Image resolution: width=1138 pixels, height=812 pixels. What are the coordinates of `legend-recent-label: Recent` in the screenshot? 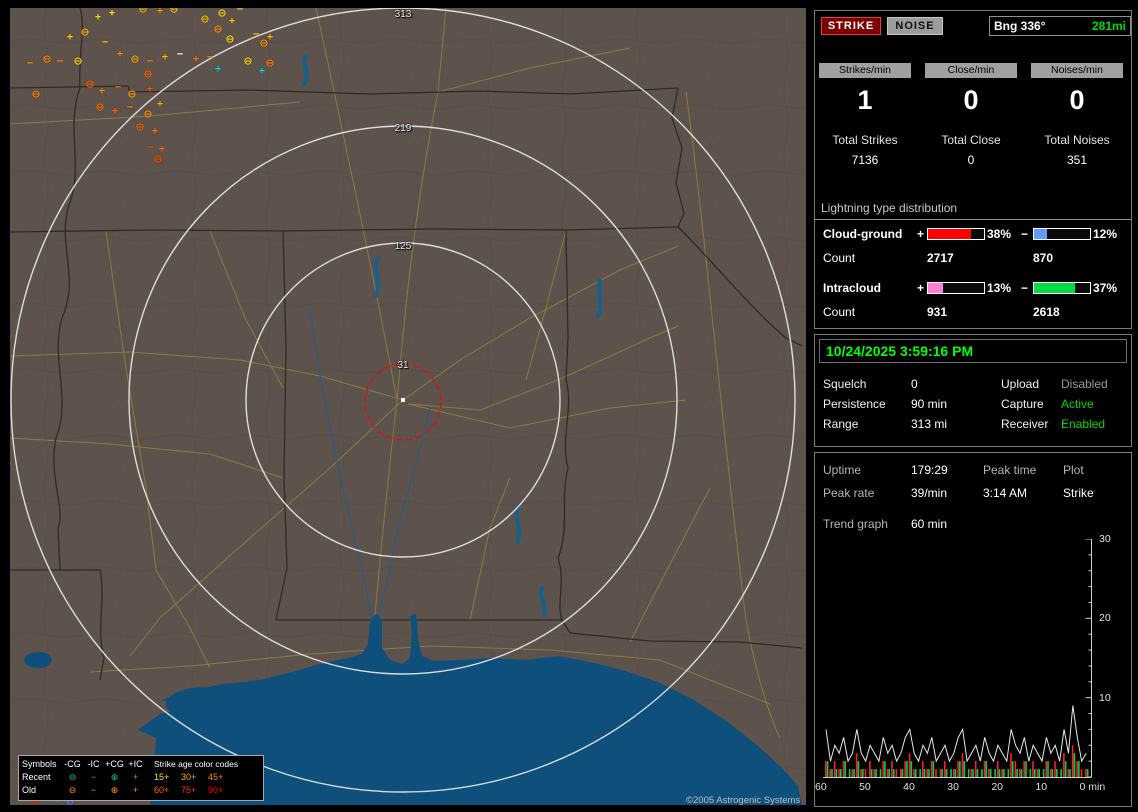 It's located at (36, 777).